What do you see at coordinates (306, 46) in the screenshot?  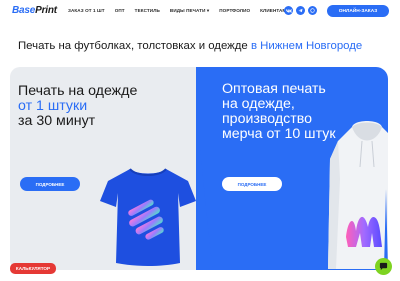 I see `page-title-city: в Нижнем Новгороде` at bounding box center [306, 46].